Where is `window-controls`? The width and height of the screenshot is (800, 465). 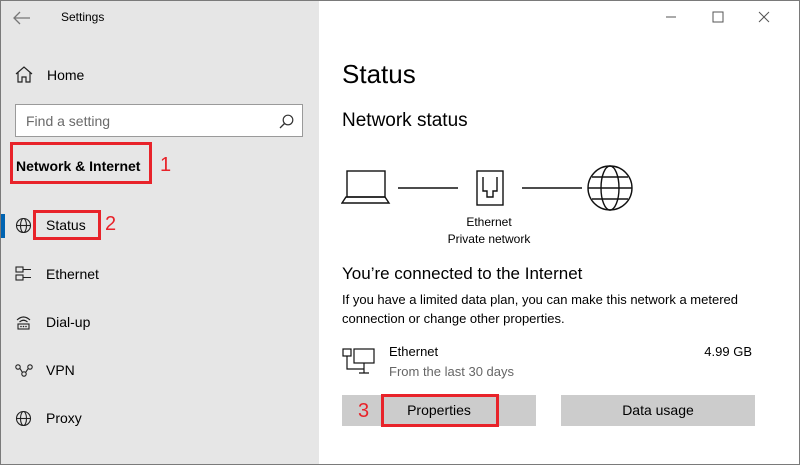 window-controls is located at coordinates (725, 17).